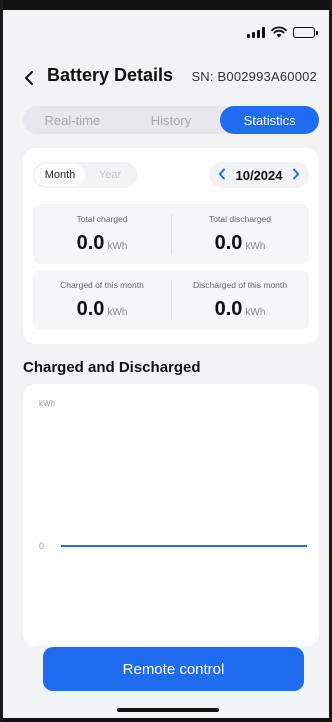 This screenshot has height=722, width=332. Describe the element at coordinates (270, 120) in the screenshot. I see `tab-statistics: Statistics` at that location.